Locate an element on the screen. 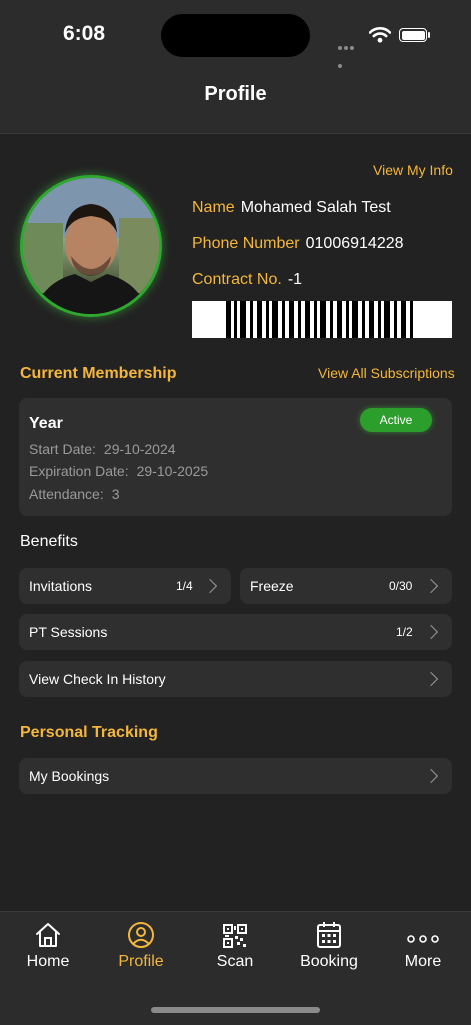 Image resolution: width=471 pixels, height=1025 pixels. pt-sessions-count: 1/2 is located at coordinates (404, 632).